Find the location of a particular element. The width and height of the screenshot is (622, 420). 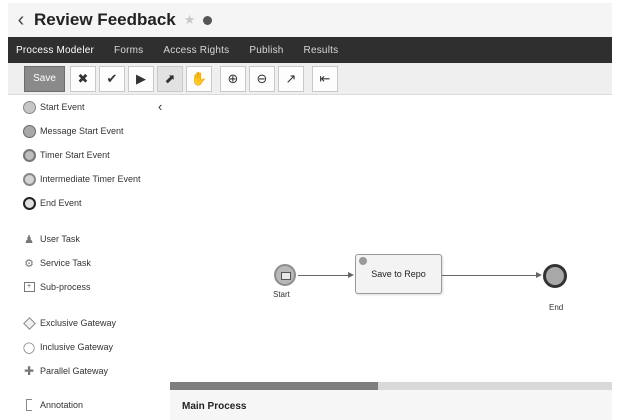

end-event-icon is located at coordinates (29, 203).